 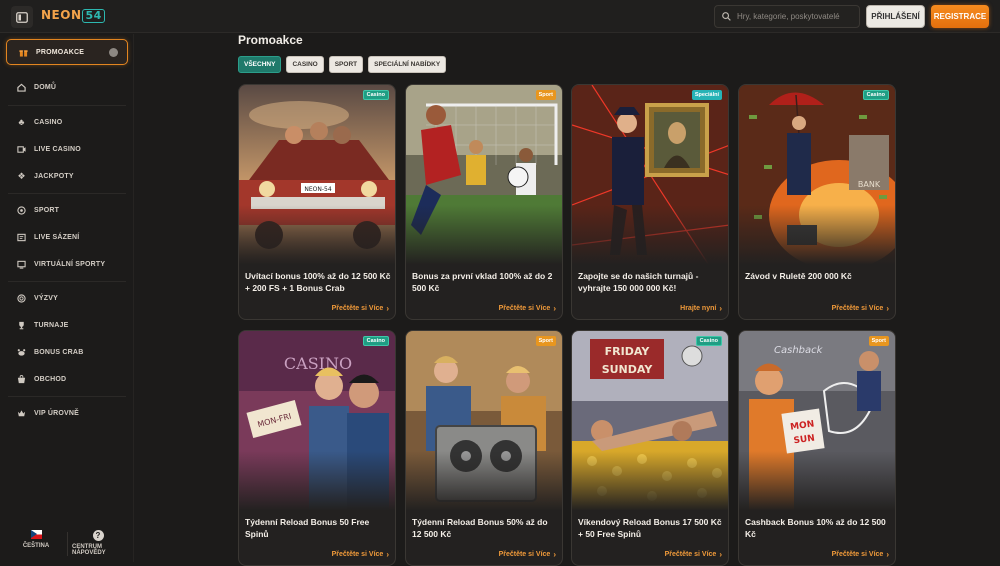 What do you see at coordinates (61, 15) in the screenshot?
I see `logo-text: NEON` at bounding box center [61, 15].